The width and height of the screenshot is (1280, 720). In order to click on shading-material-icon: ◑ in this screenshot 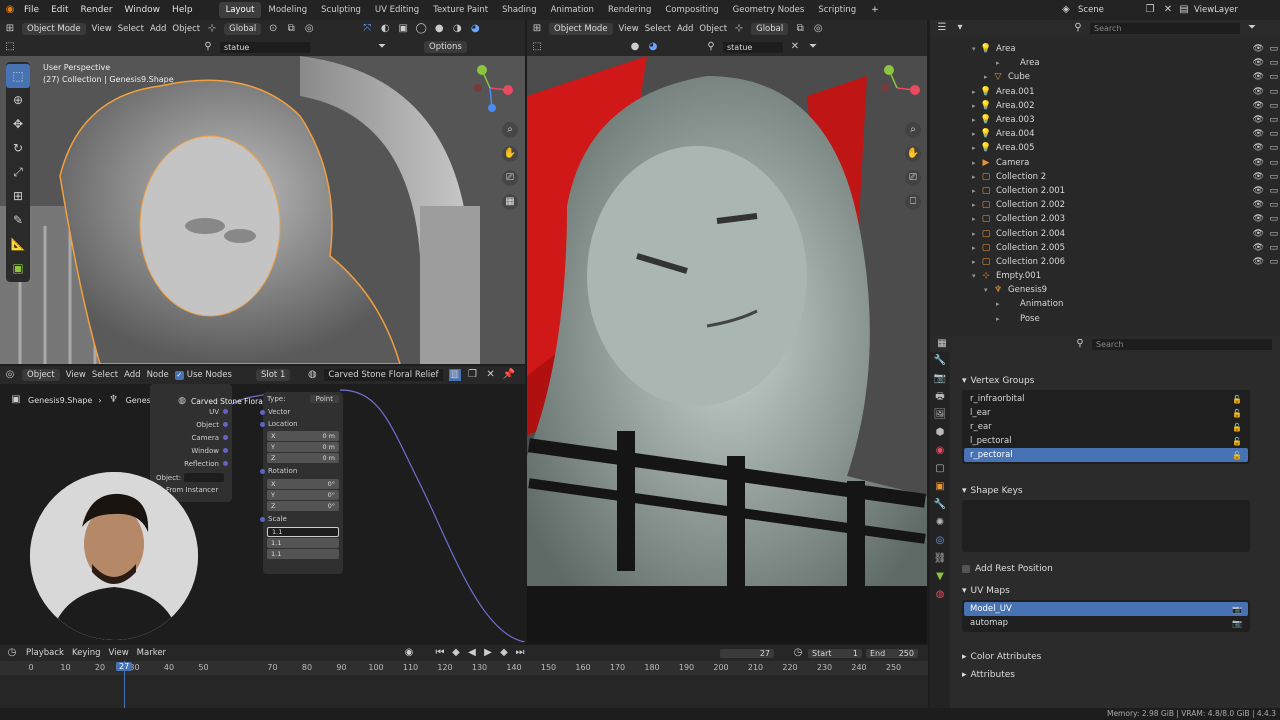, I will do `click(457, 29)`.